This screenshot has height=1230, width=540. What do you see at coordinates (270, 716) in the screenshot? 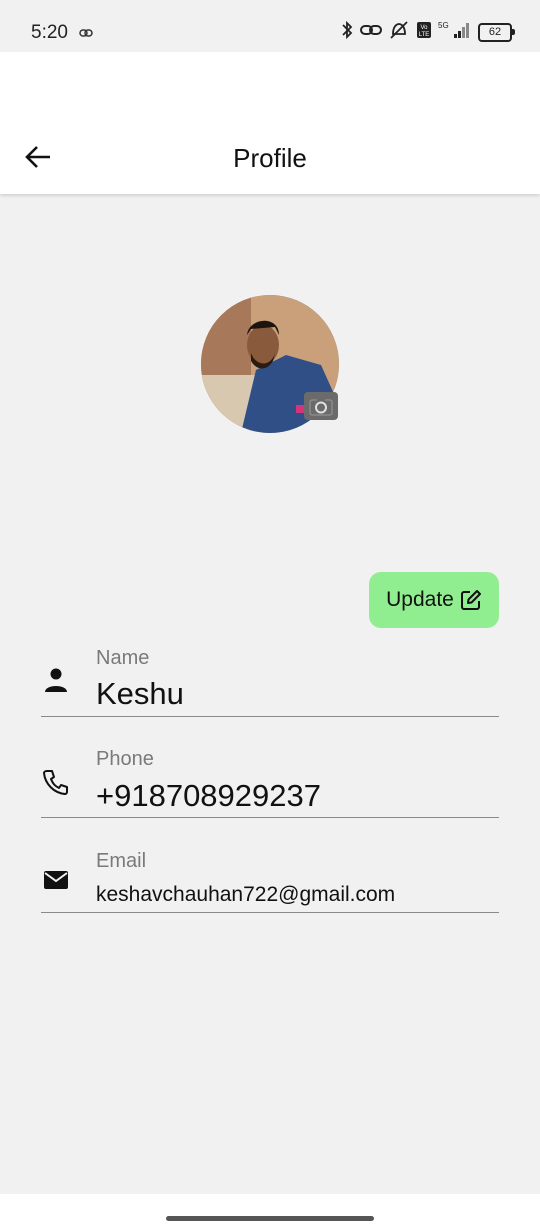
I see `name-underline` at bounding box center [270, 716].